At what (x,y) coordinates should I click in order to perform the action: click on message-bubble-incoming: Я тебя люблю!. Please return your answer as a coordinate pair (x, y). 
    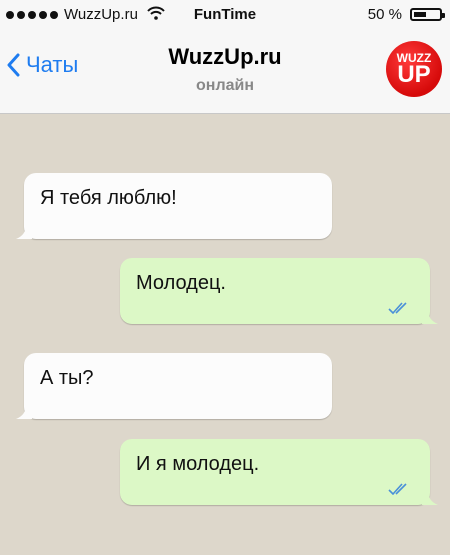
    Looking at the image, I should click on (174, 206).